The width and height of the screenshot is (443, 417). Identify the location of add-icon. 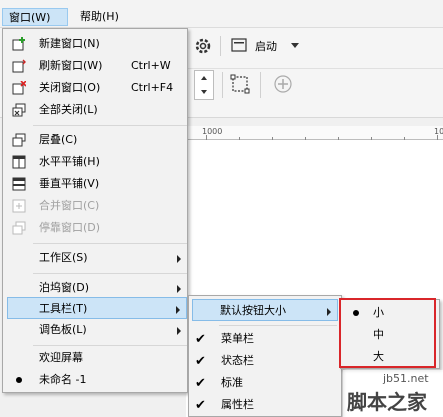
(283, 84).